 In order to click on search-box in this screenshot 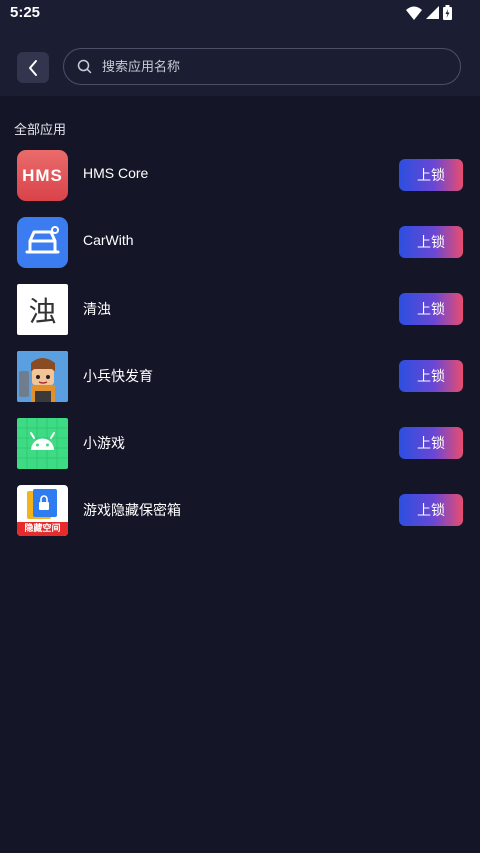, I will do `click(262, 67)`.